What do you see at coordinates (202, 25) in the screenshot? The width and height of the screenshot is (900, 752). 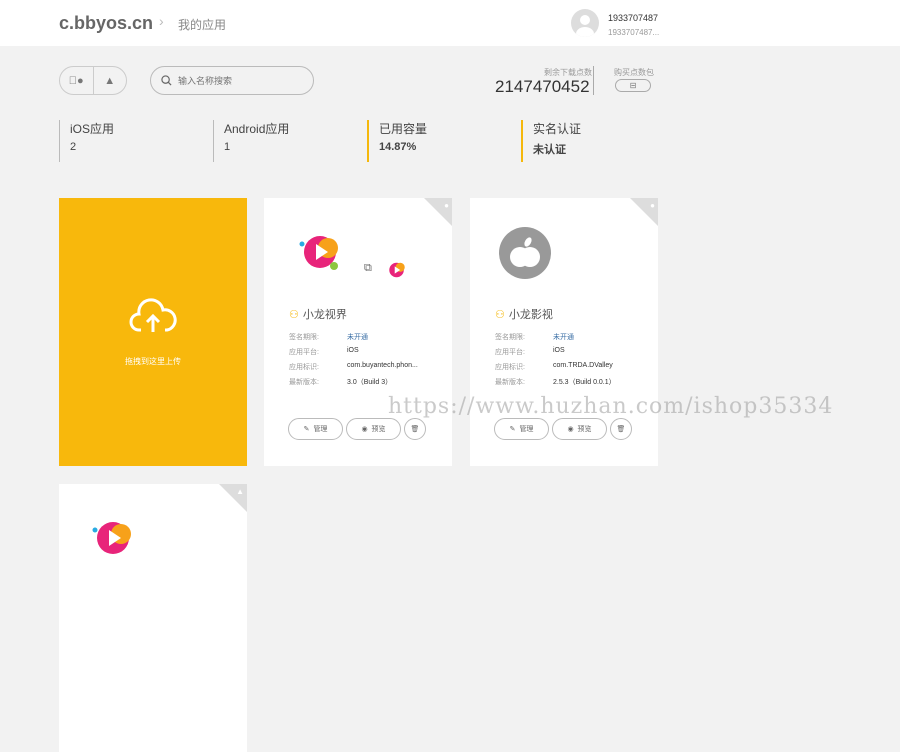 I see `breadcrumb: 我的应用` at bounding box center [202, 25].